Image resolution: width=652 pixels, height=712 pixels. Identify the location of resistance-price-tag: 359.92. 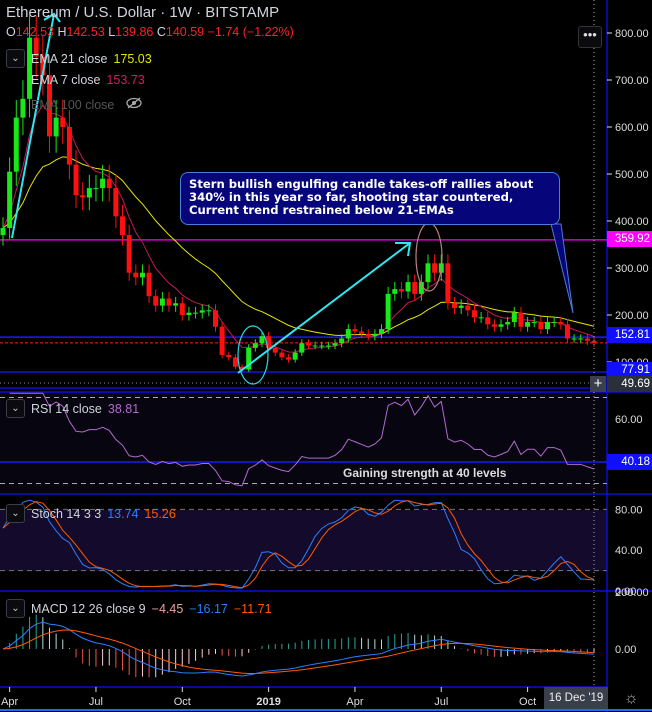
(629, 239).